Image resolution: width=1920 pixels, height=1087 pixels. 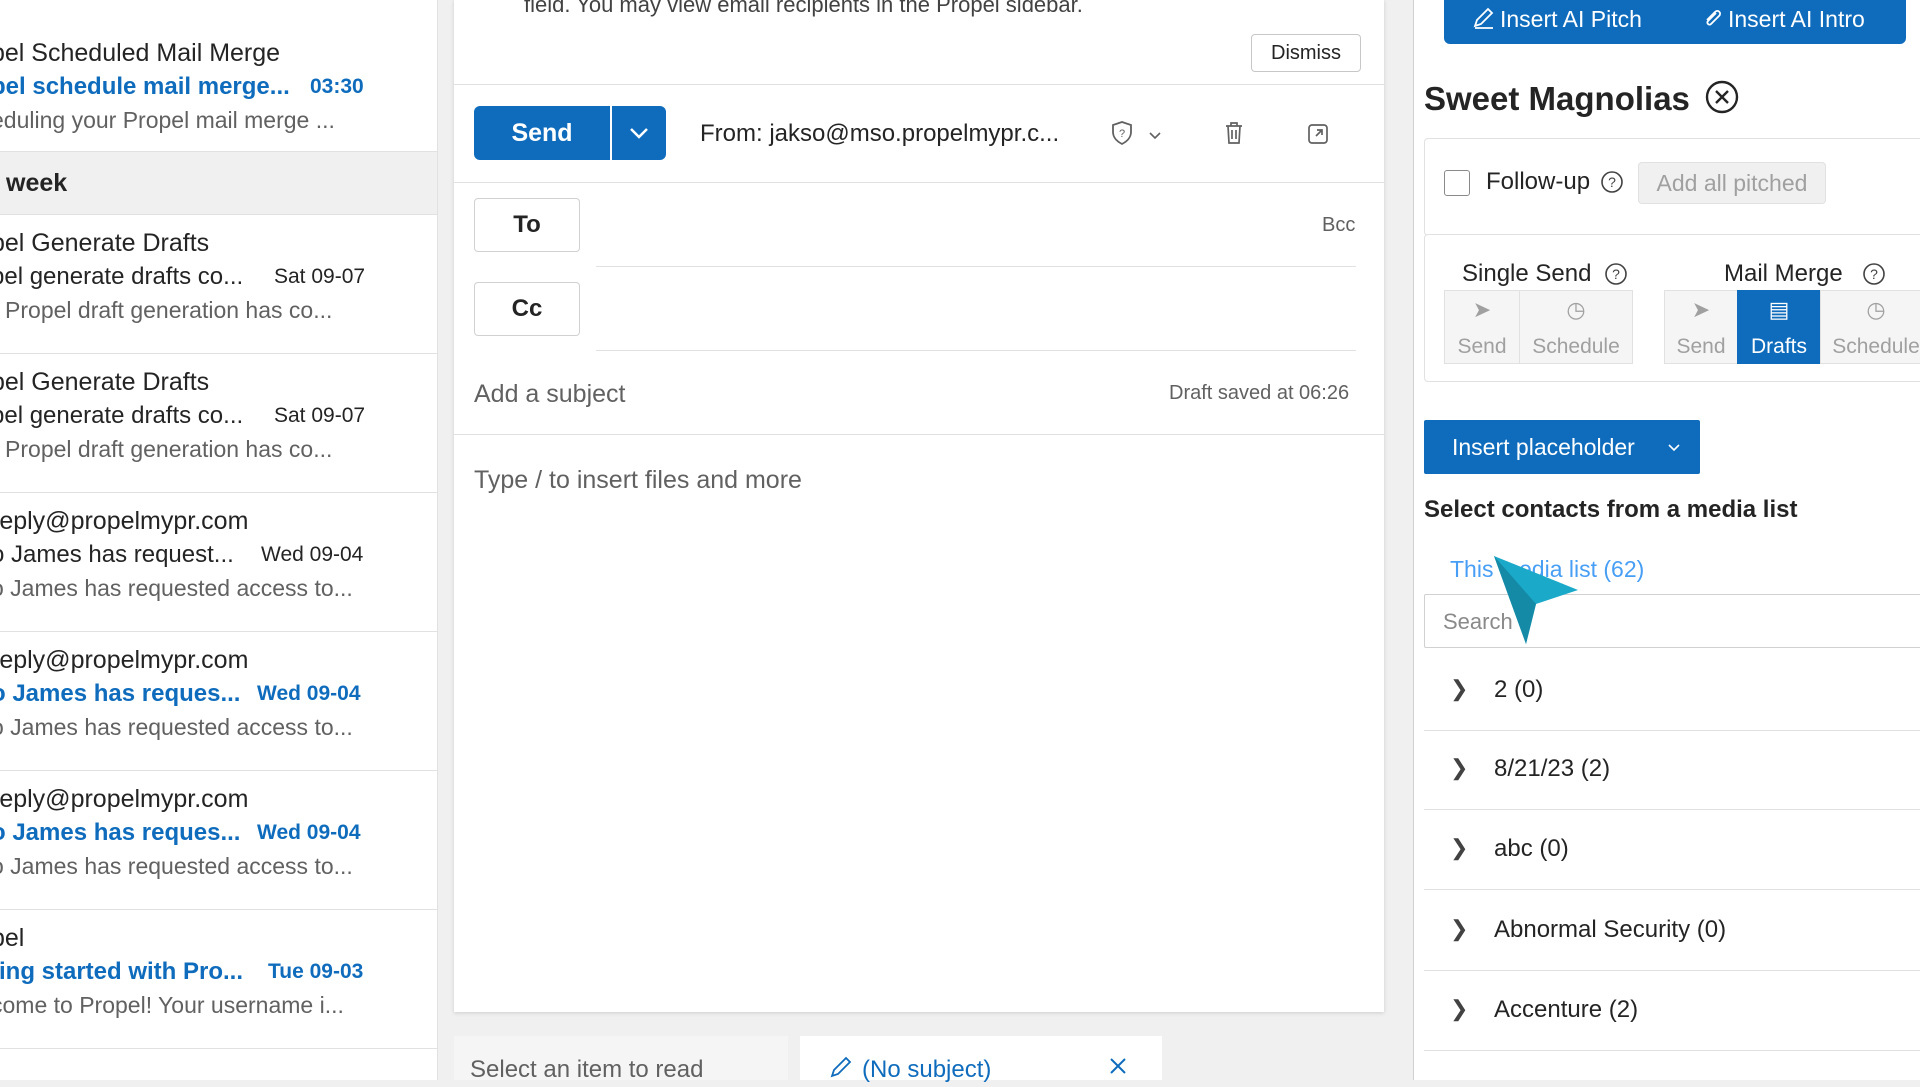 I want to click on media-list-row: ❯ Accenture (2), so click(x=1672, y=1011).